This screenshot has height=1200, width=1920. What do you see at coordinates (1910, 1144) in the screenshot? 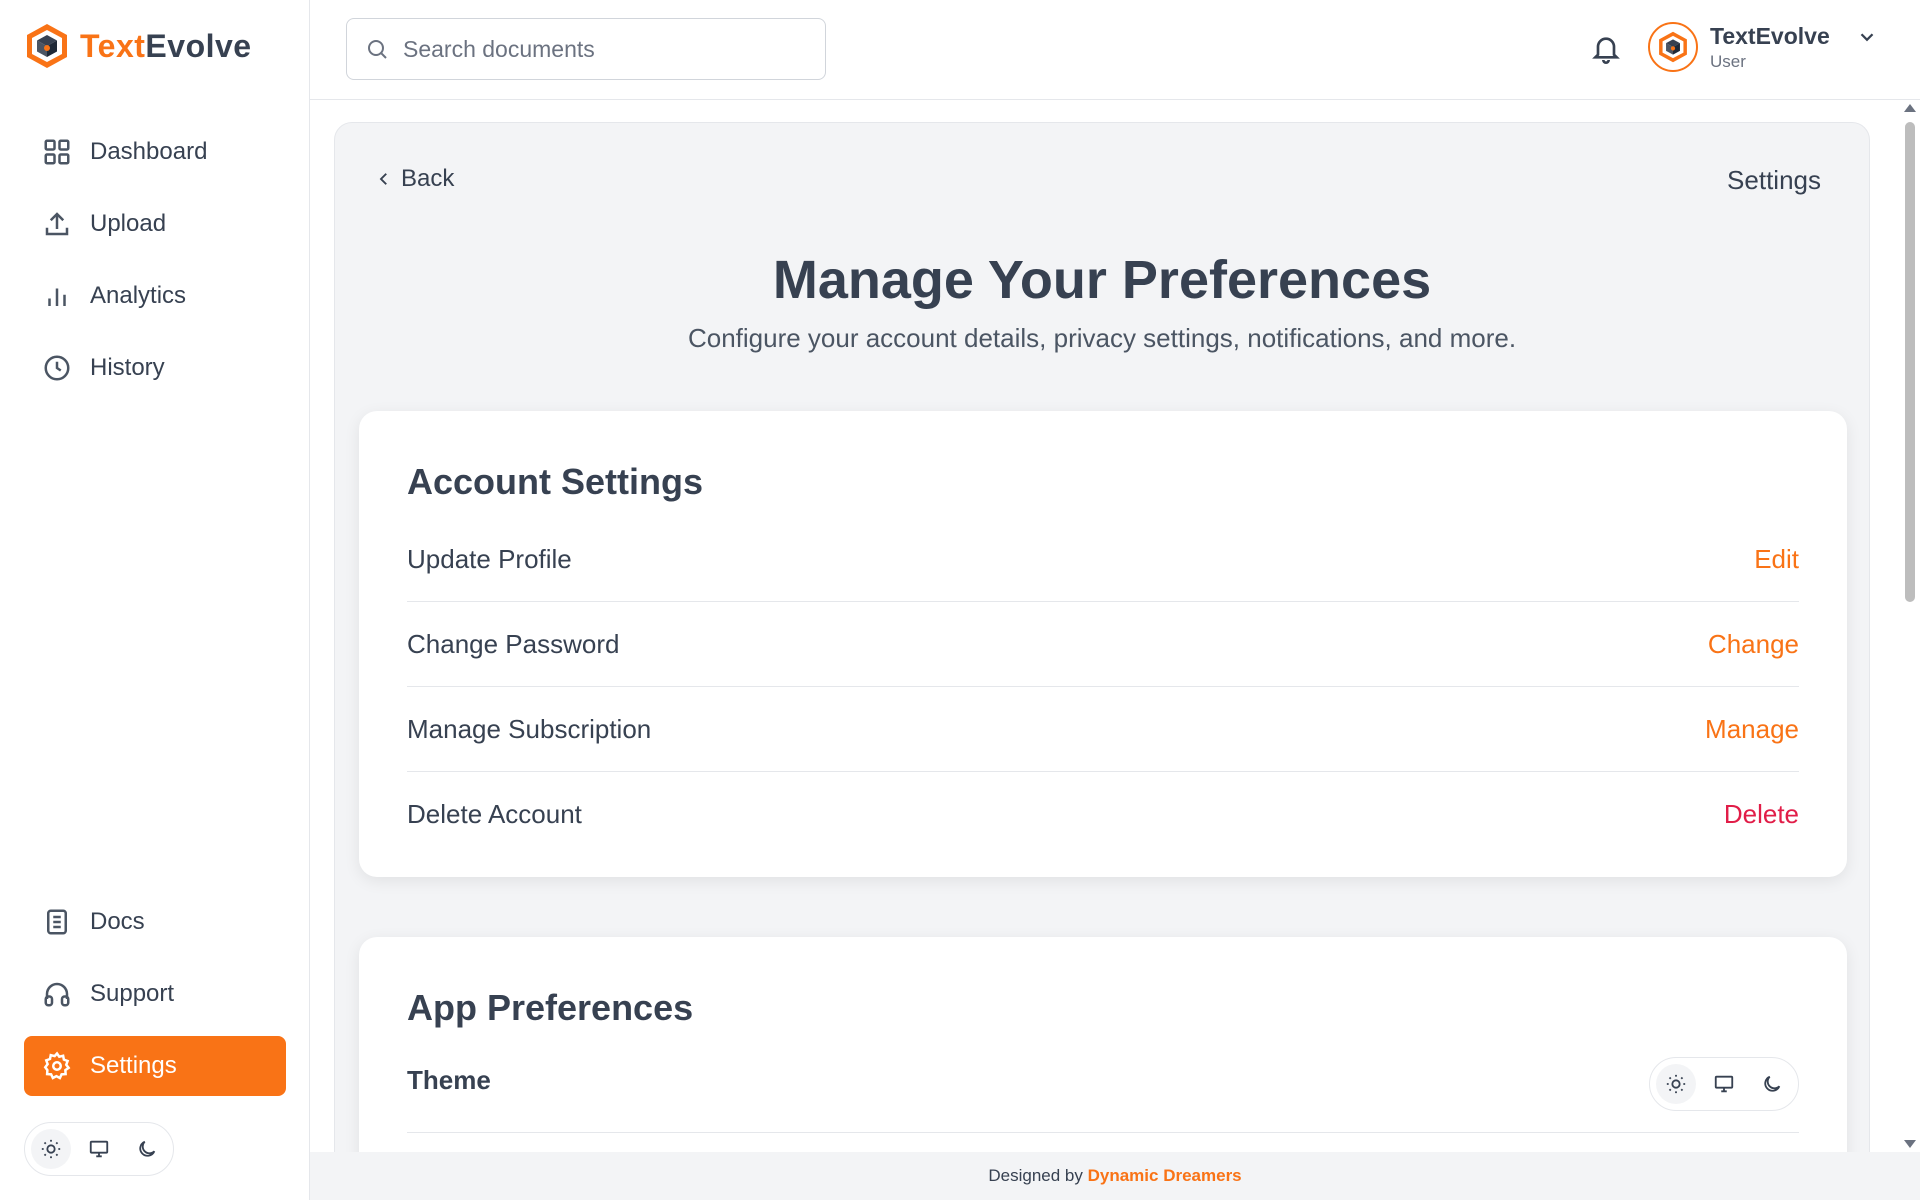
I see `scroll-down-arrow-icon` at bounding box center [1910, 1144].